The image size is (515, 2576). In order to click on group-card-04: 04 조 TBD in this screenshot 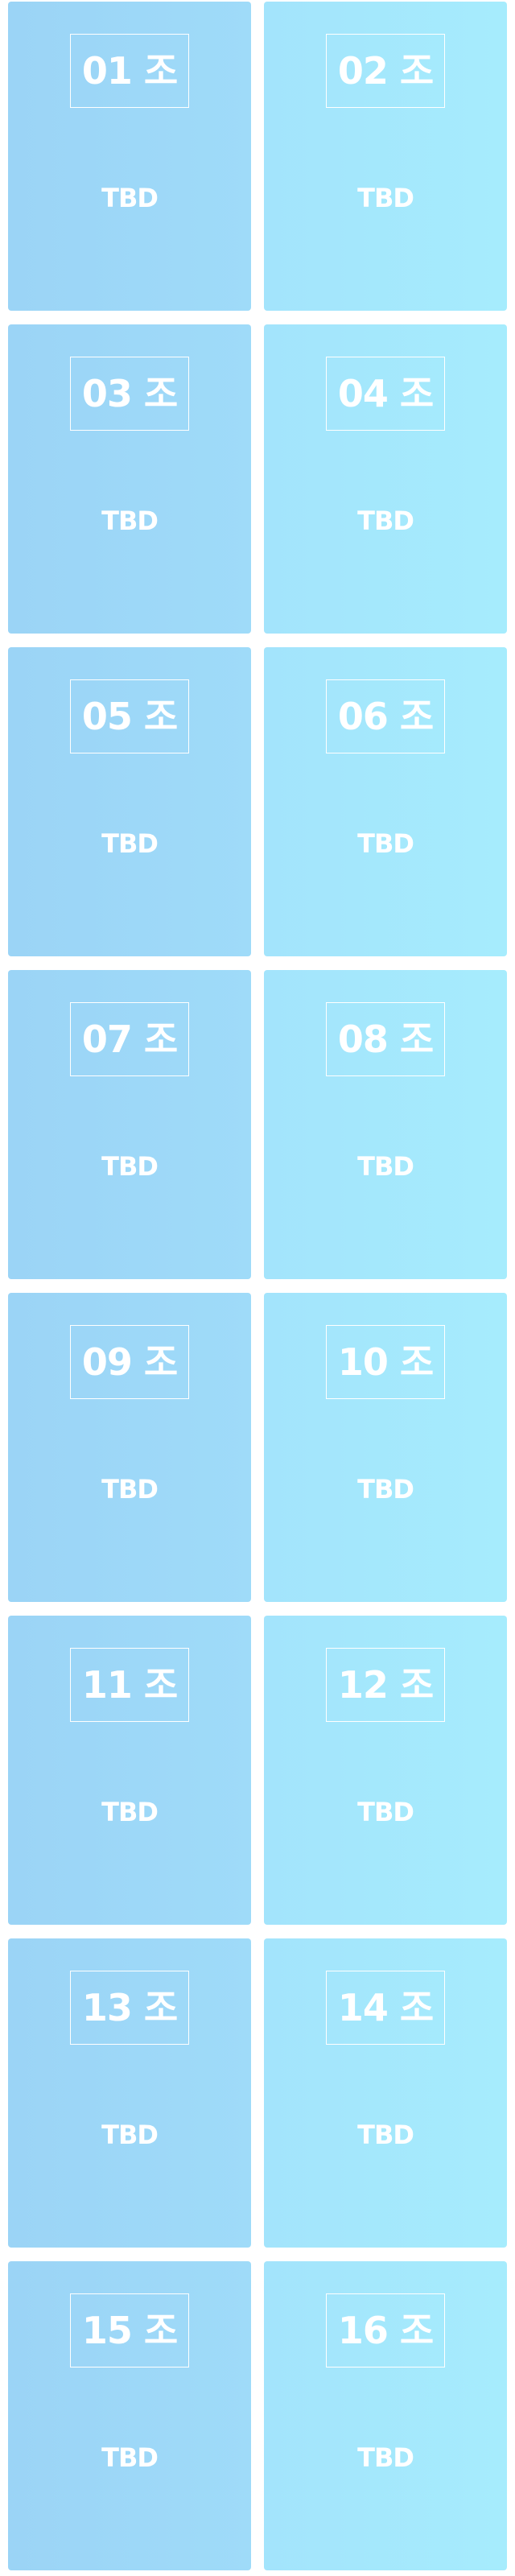, I will do `click(385, 479)`.